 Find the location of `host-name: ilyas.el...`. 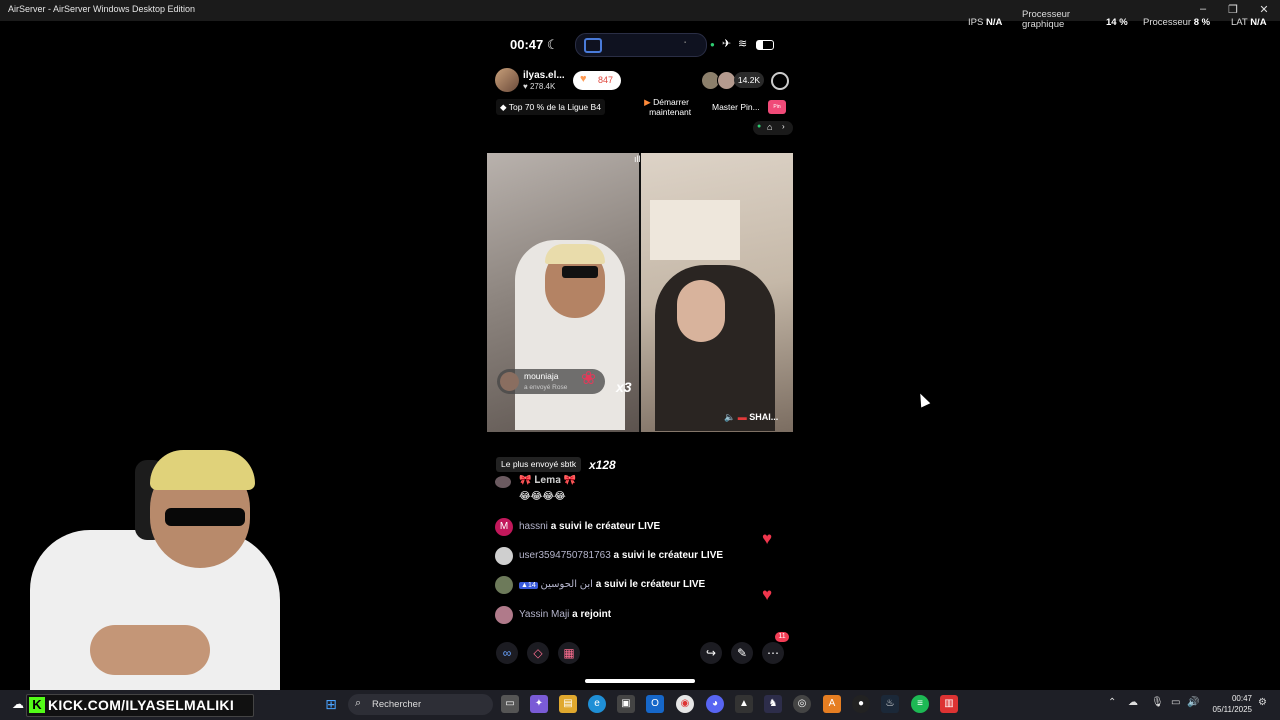

host-name: ilyas.el... is located at coordinates (544, 75).